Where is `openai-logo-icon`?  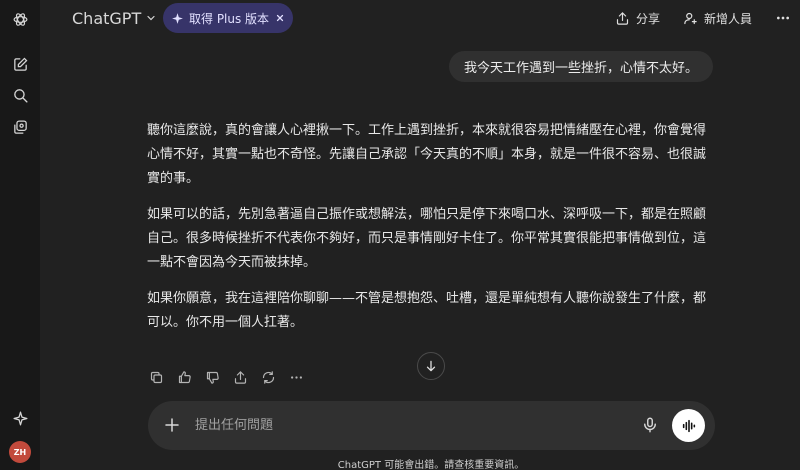
openai-logo-icon is located at coordinates (20, 19).